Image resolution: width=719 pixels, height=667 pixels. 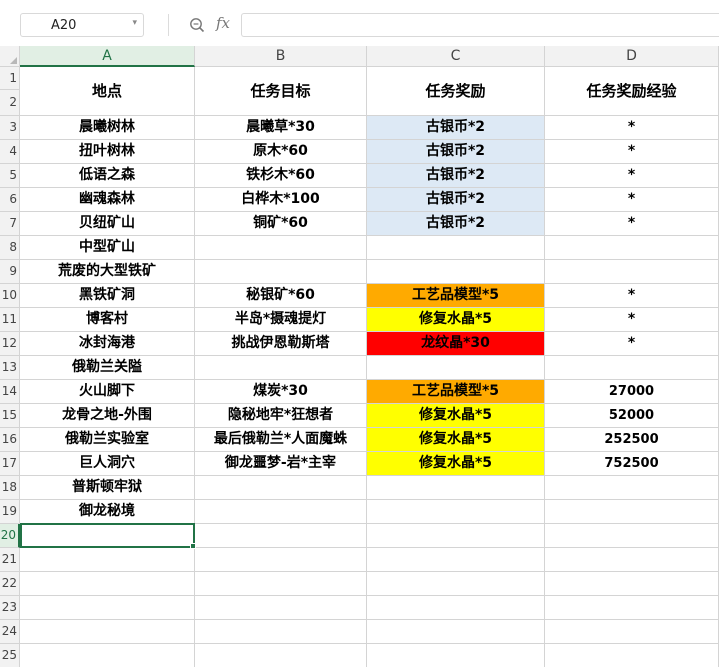 I want to click on row-header-9: 9, so click(x=10, y=272).